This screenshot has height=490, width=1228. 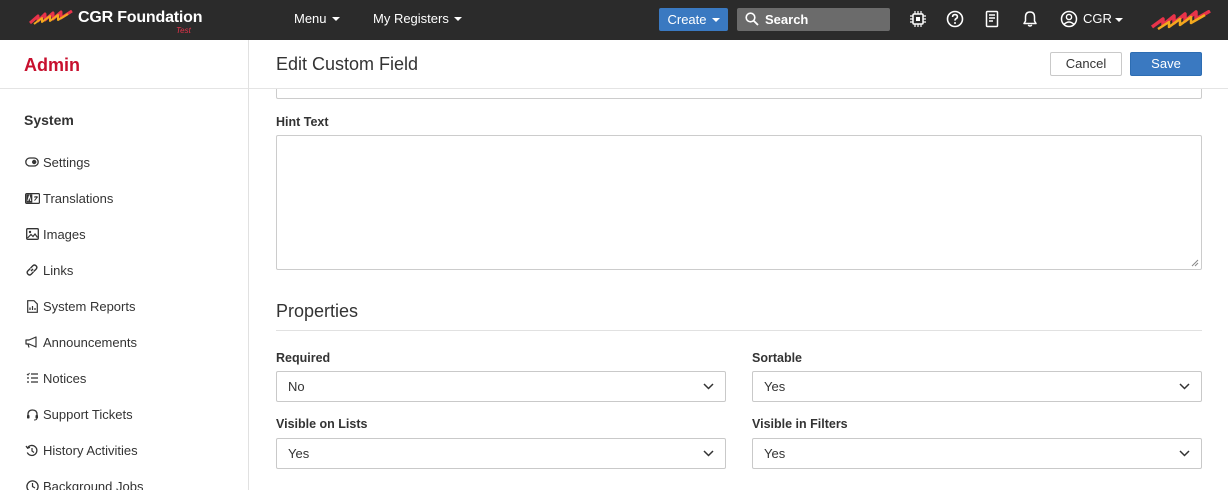 I want to click on brand-name: CGR Foundation, so click(x=140, y=17).